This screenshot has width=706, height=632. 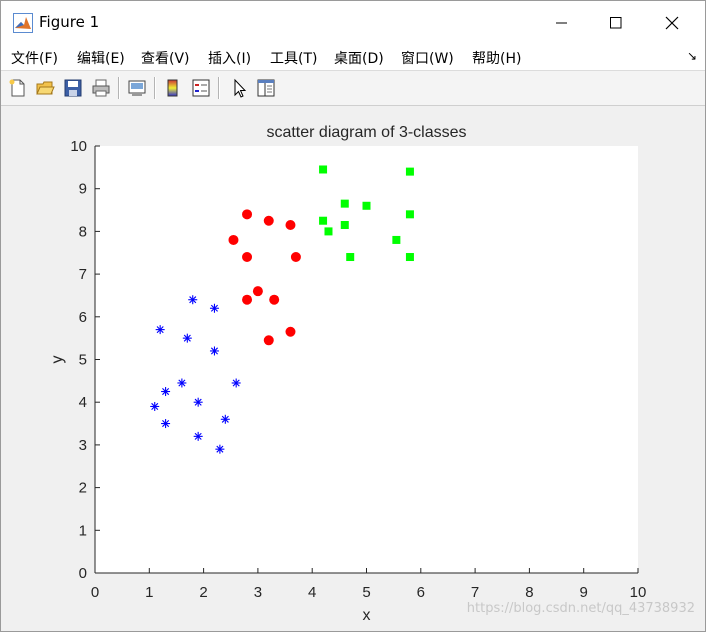 What do you see at coordinates (353, 88) in the screenshot?
I see `figure-toolbar` at bounding box center [353, 88].